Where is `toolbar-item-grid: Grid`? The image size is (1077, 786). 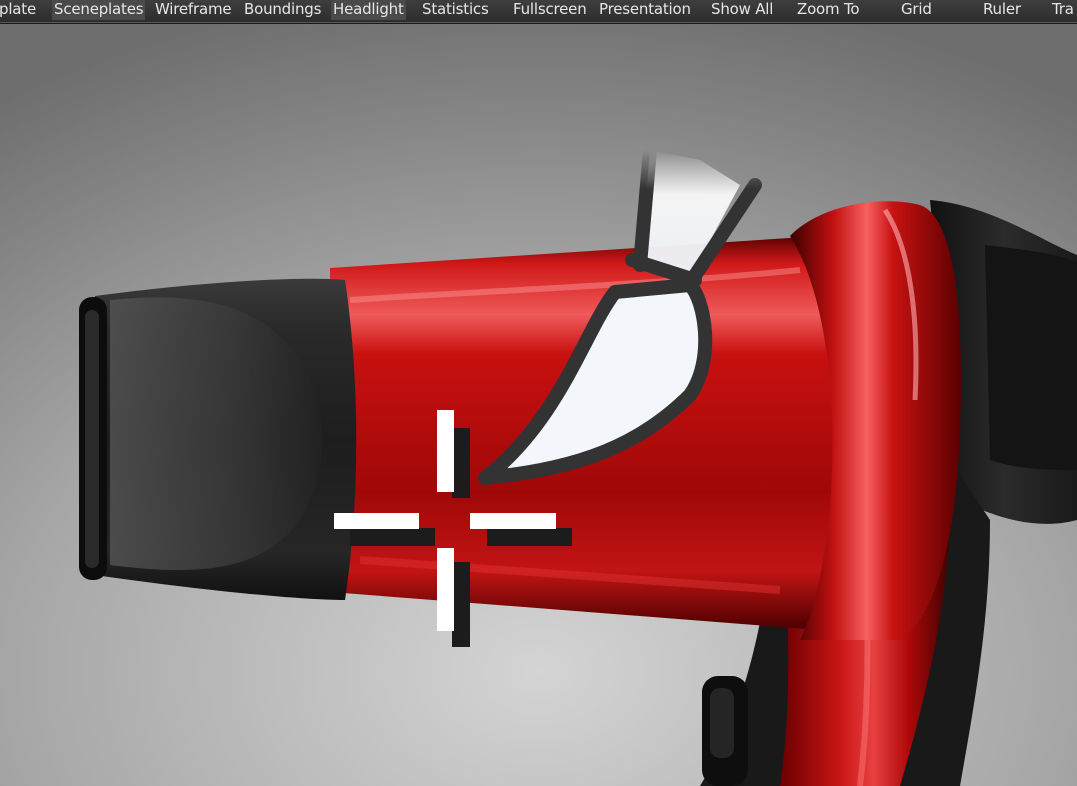 toolbar-item-grid: Grid is located at coordinates (916, 10).